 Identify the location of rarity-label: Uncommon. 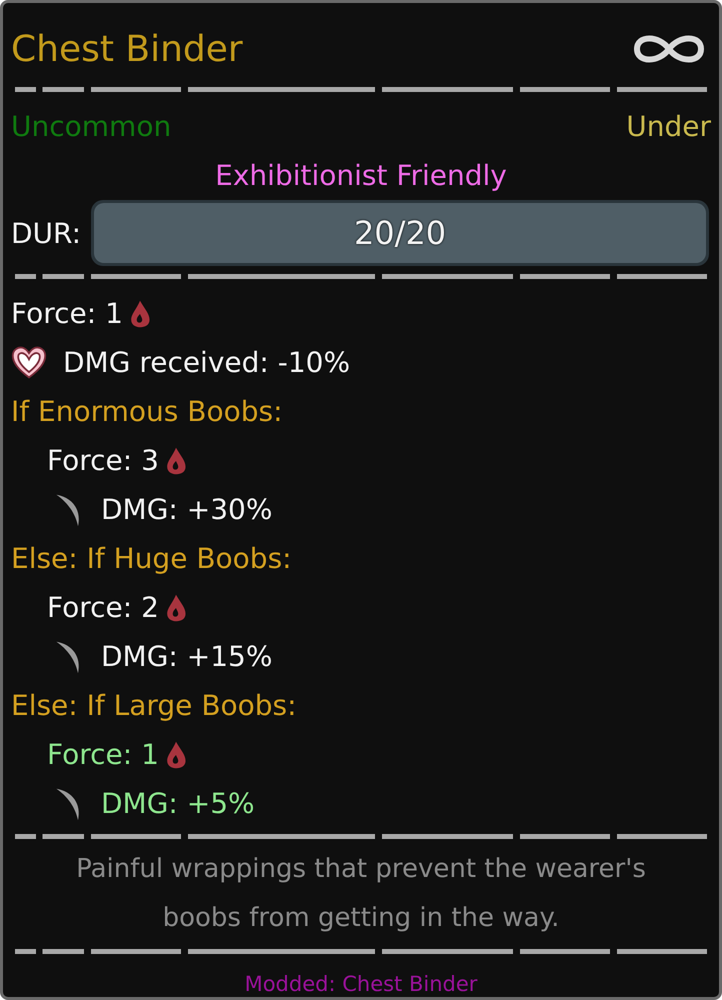
(91, 126).